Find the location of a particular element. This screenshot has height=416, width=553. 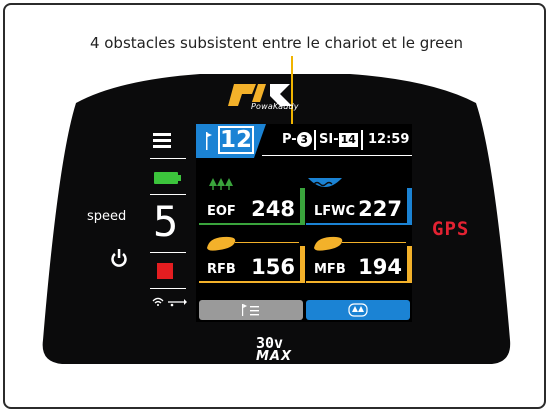

si-prefix: SI- is located at coordinates (329, 139).